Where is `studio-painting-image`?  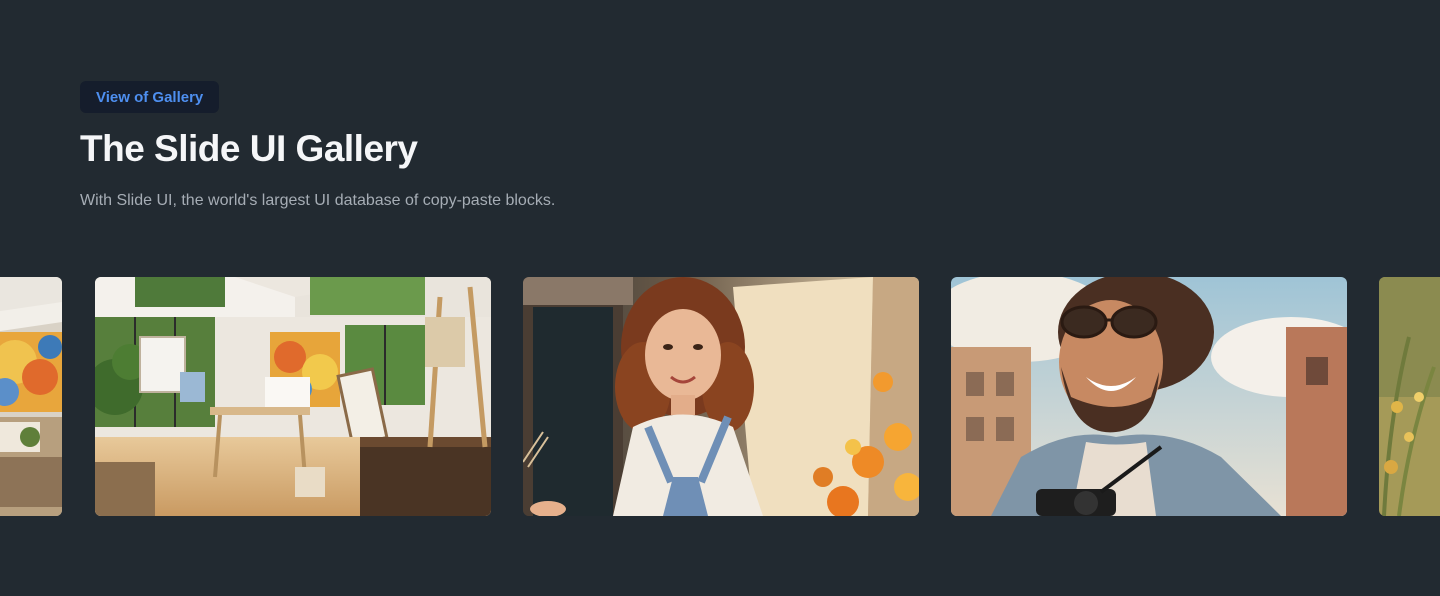
studio-painting-image is located at coordinates (31, 396).